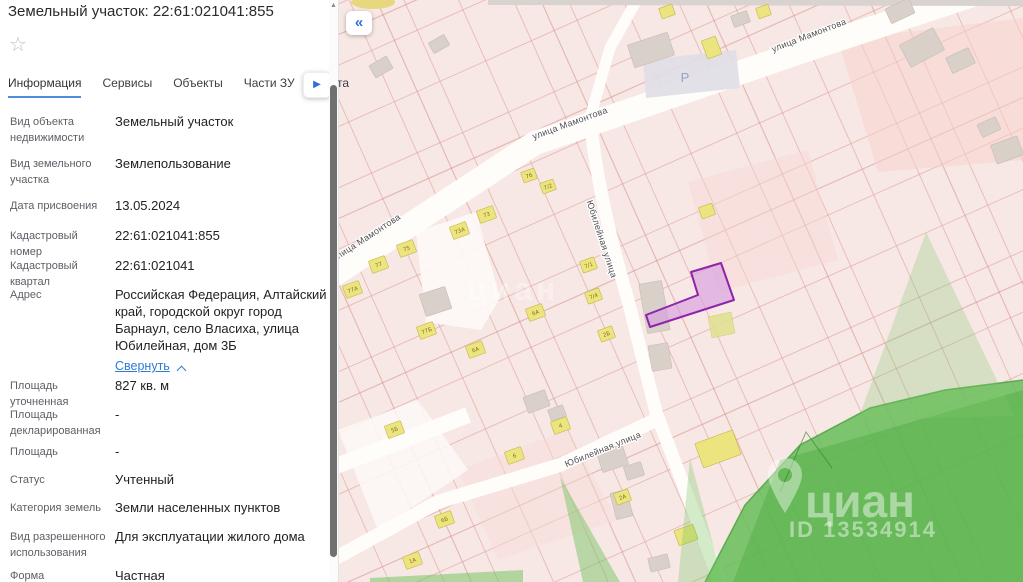 The height and width of the screenshot is (582, 1023). Describe the element at coordinates (721, 325) in the screenshot. I see `yellow-parcel` at that location.